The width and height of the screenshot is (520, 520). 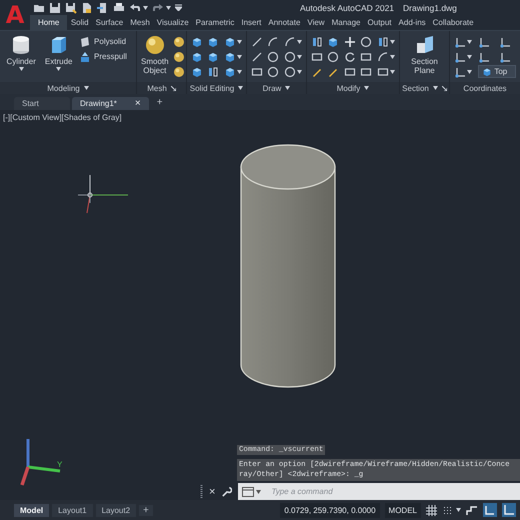 What do you see at coordinates (412, 22) in the screenshot?
I see `ribbon-tab: Add-ins` at bounding box center [412, 22].